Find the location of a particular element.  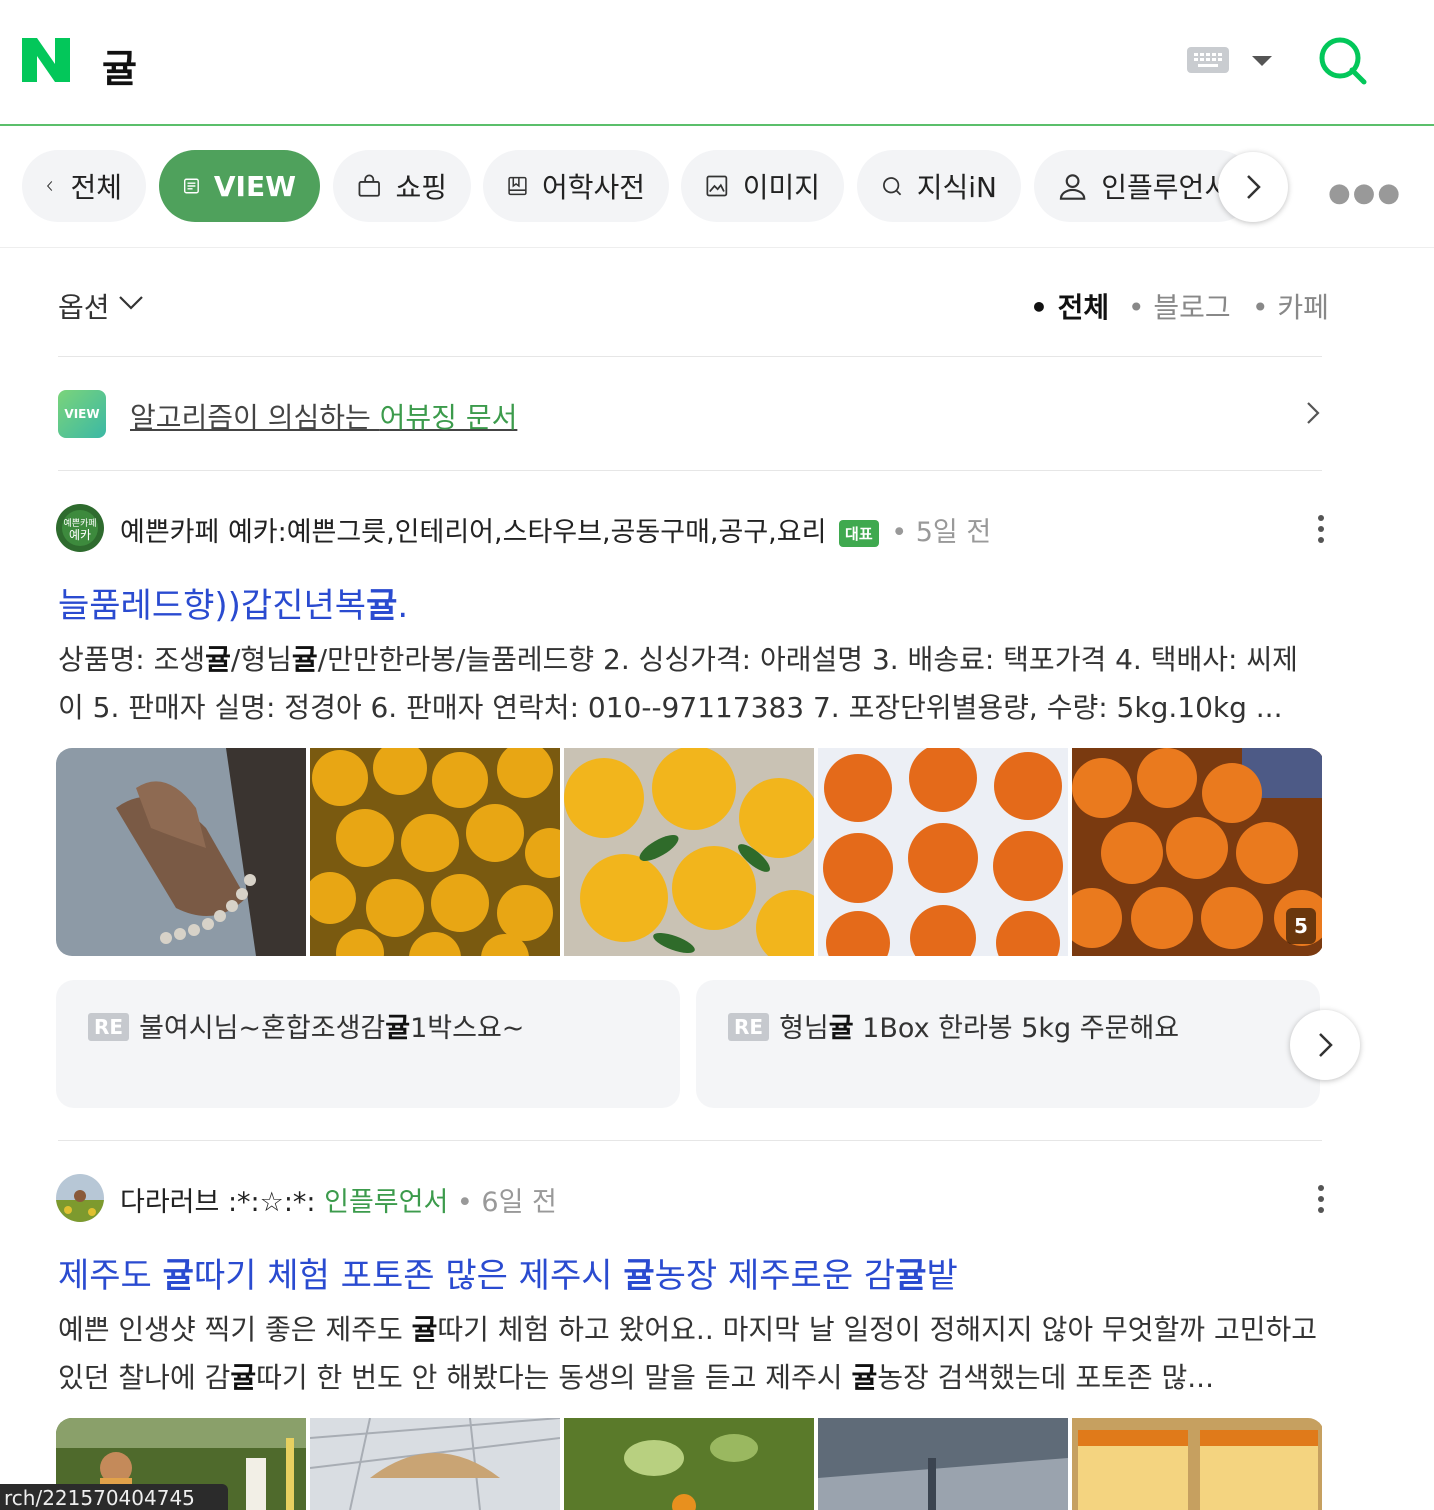

reply-text: 1Box 한라봉 5kg 주문해요 is located at coordinates (1016, 1028).